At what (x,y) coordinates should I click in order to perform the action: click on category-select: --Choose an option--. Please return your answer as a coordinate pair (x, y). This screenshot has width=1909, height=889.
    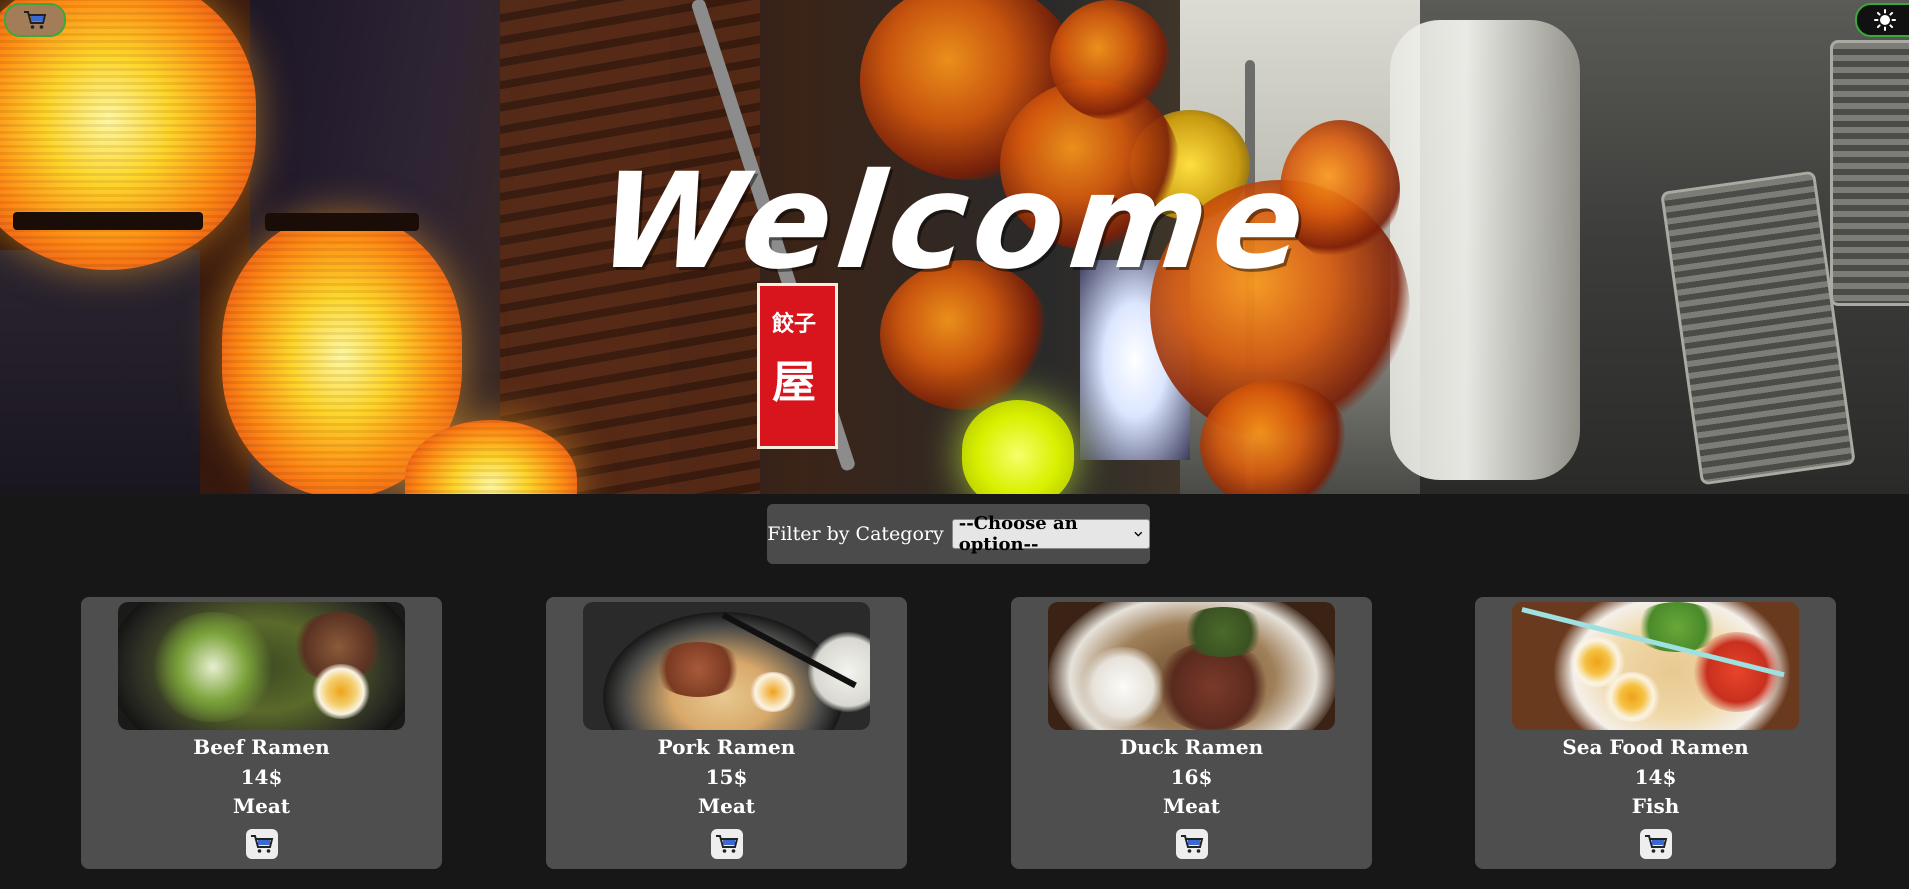
    Looking at the image, I should click on (1050, 534).